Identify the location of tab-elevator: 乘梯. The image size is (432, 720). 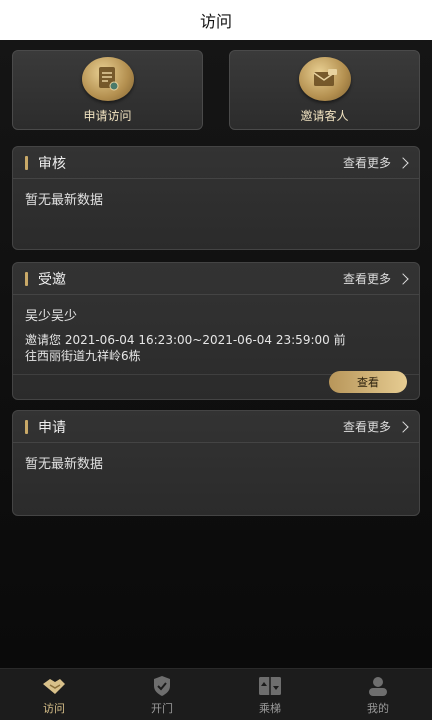
(270, 694).